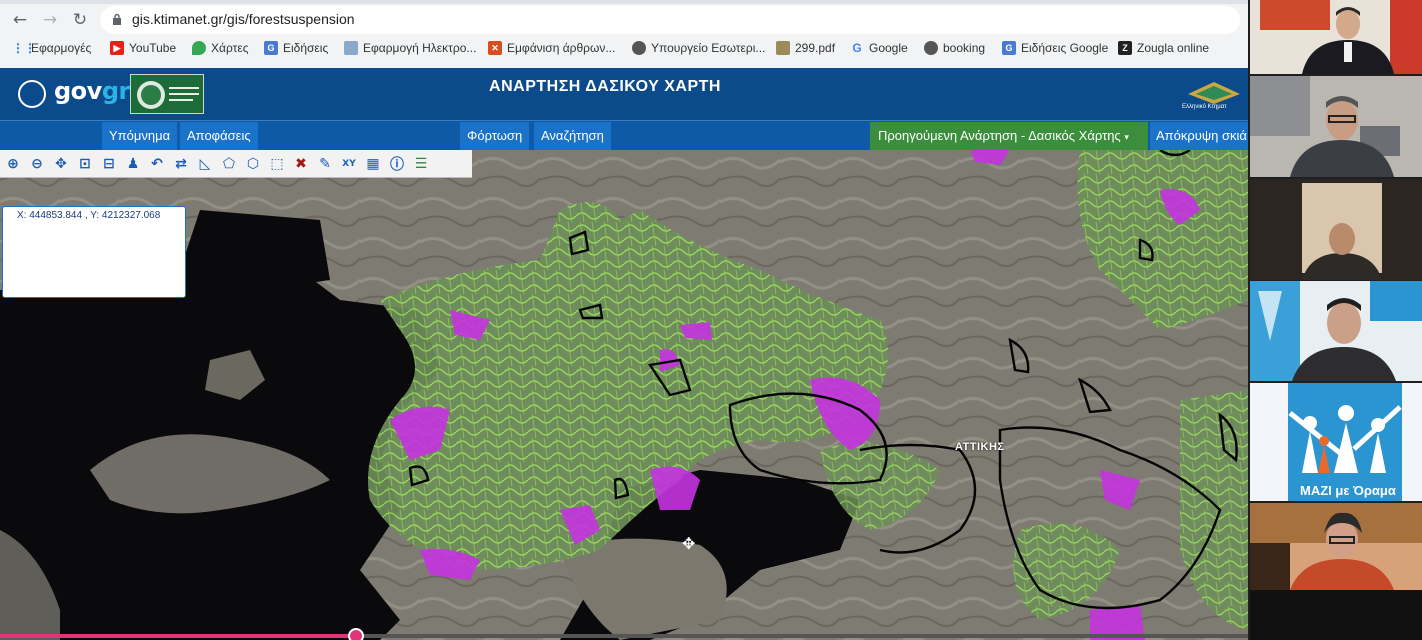 This screenshot has width=1422, height=640. What do you see at coordinates (181, 164) in the screenshot?
I see `measure-line-icon: ⇄` at bounding box center [181, 164].